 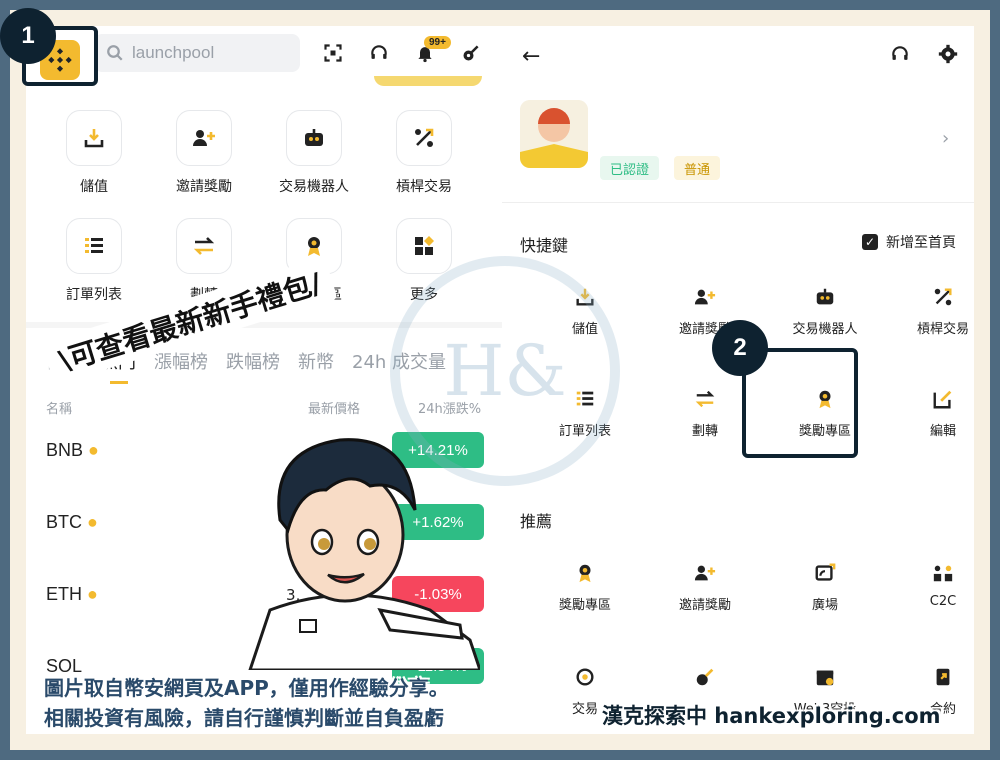 I want to click on pay-icon, so click(x=705, y=677).